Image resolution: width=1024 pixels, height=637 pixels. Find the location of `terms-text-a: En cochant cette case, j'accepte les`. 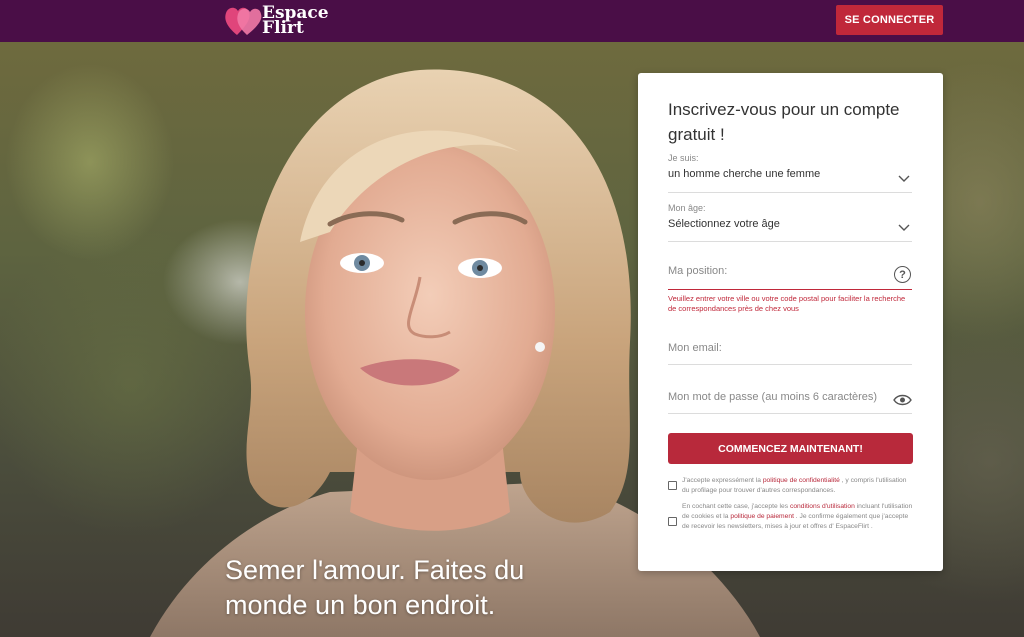

terms-text-a: En cochant cette case, j'accepte les is located at coordinates (735, 506).